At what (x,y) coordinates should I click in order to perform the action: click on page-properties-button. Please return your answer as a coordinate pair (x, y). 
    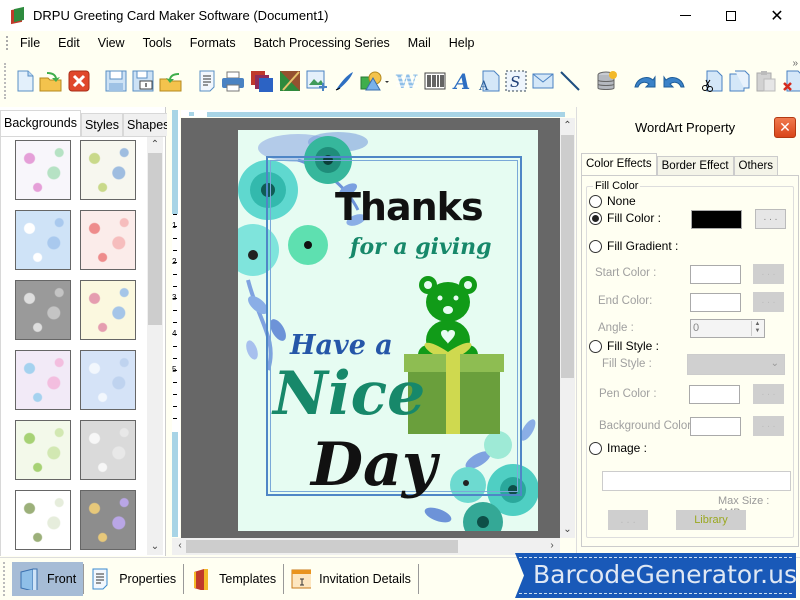
    Looking at the image, I should click on (207, 81).